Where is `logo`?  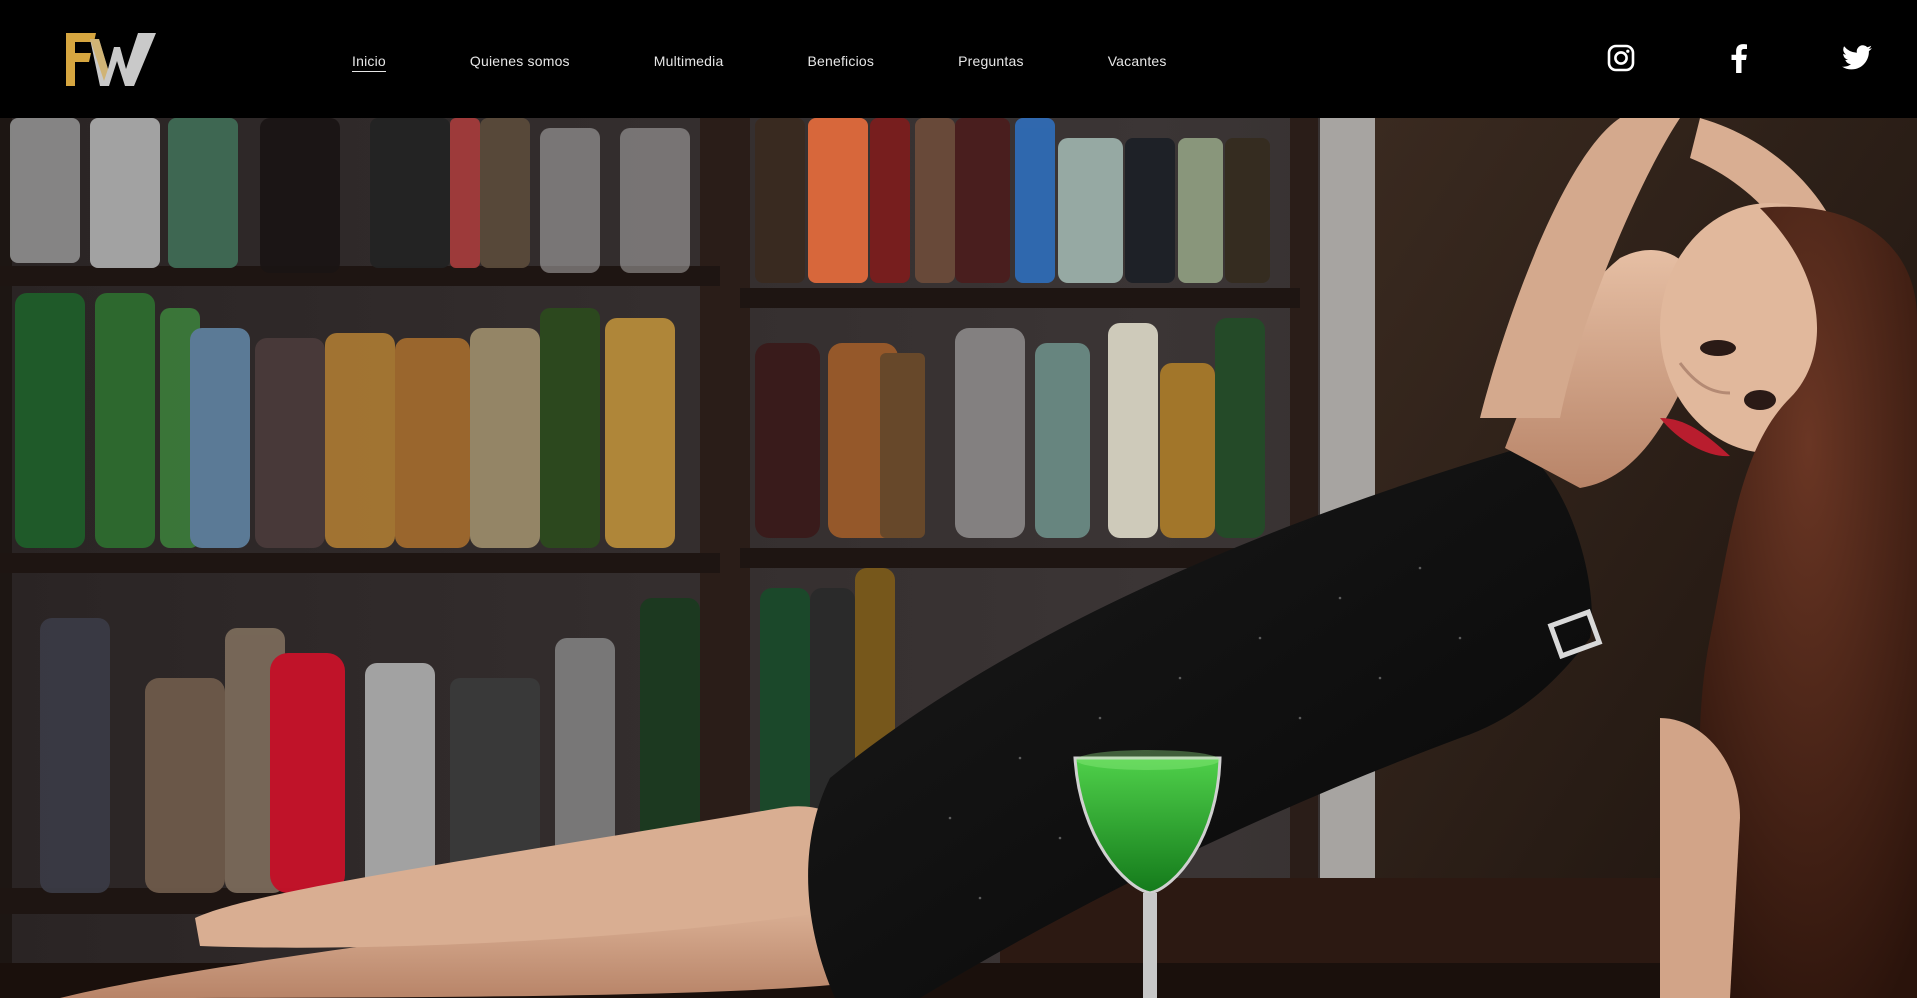 logo is located at coordinates (111, 59).